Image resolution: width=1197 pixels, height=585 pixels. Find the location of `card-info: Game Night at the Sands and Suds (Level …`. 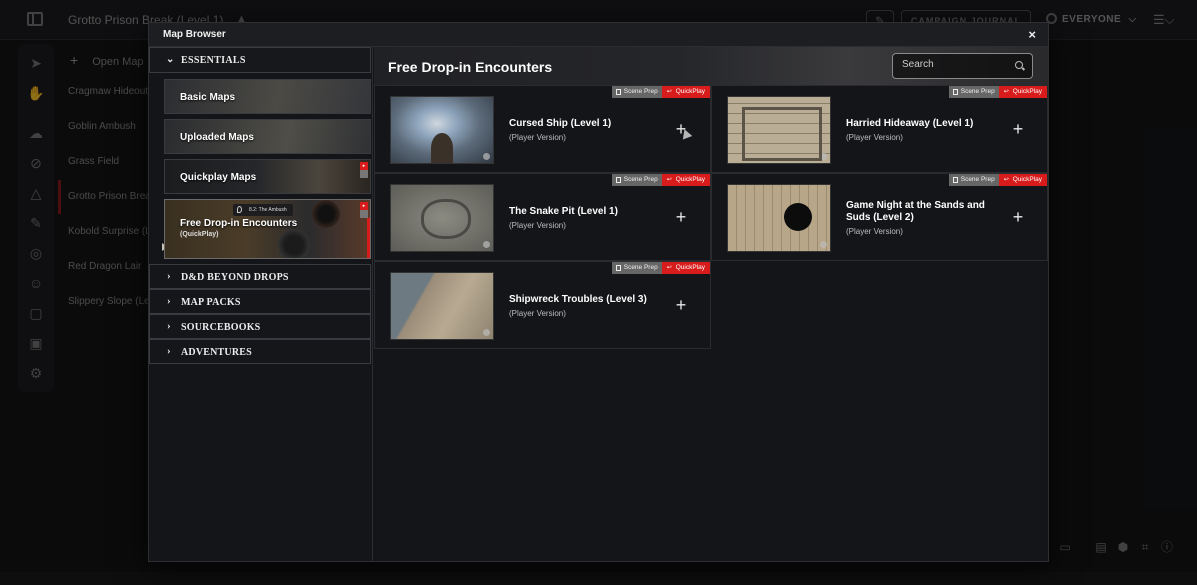

card-info: Game Night at the Sands and Suds (Level … is located at coordinates (921, 218).